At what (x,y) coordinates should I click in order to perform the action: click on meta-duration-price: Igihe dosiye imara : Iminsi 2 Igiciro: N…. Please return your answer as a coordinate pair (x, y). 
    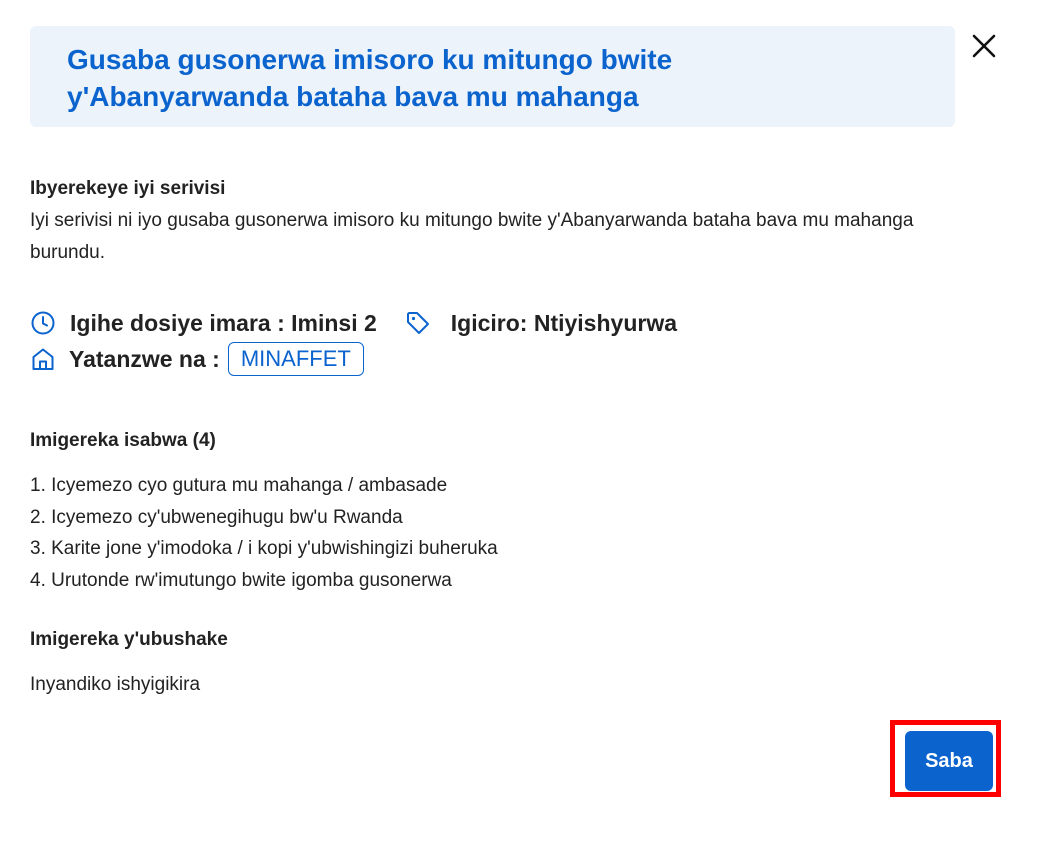
    Looking at the image, I should click on (353, 323).